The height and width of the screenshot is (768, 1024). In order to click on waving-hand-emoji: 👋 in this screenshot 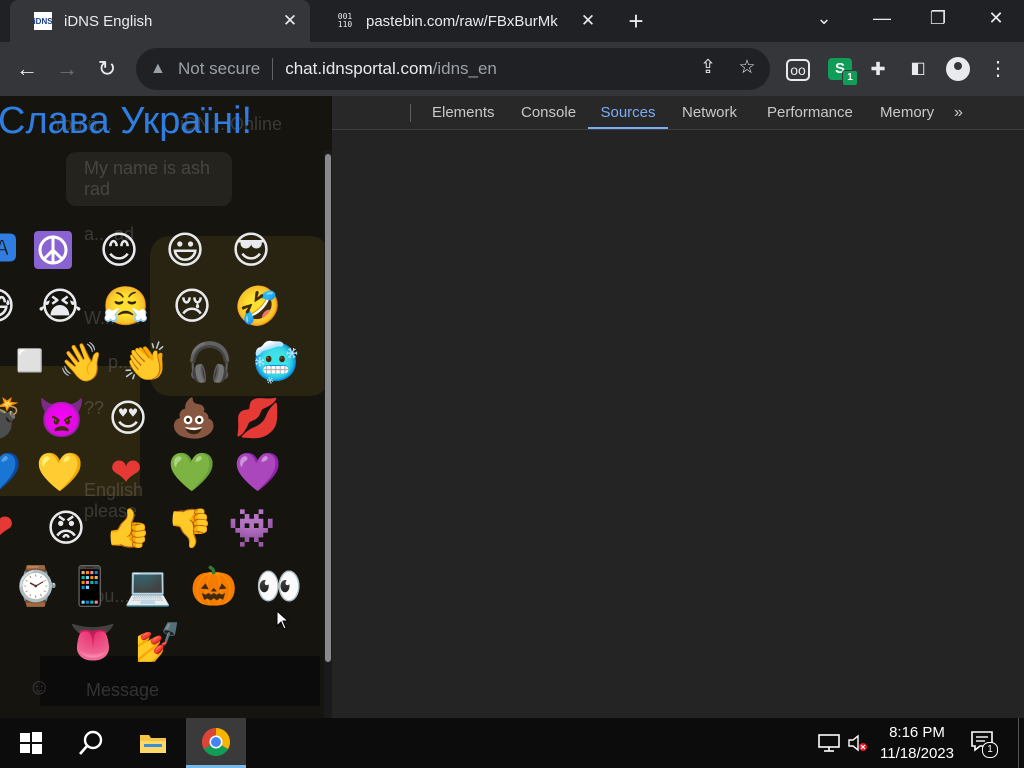, I will do `click(82, 362)`.